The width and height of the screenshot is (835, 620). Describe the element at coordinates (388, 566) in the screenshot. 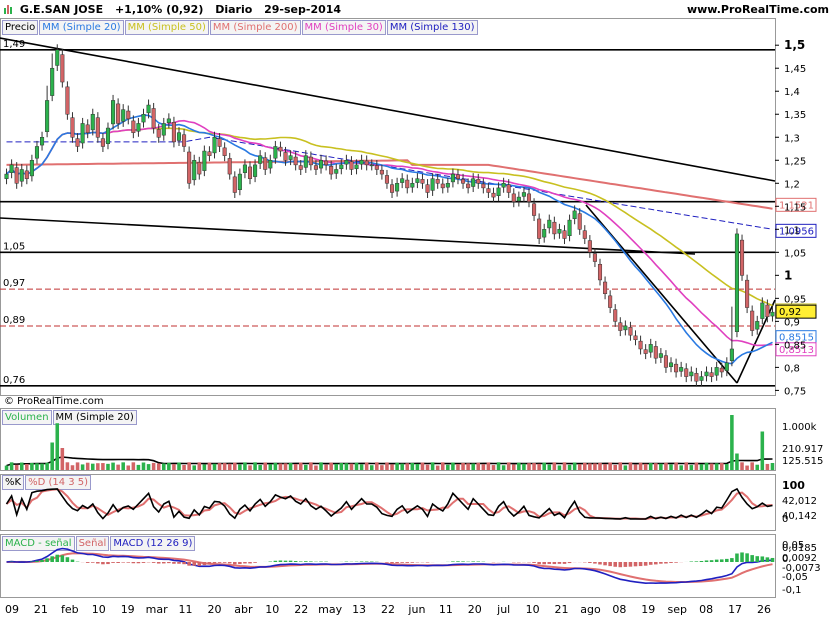

I see `panel-frame` at that location.